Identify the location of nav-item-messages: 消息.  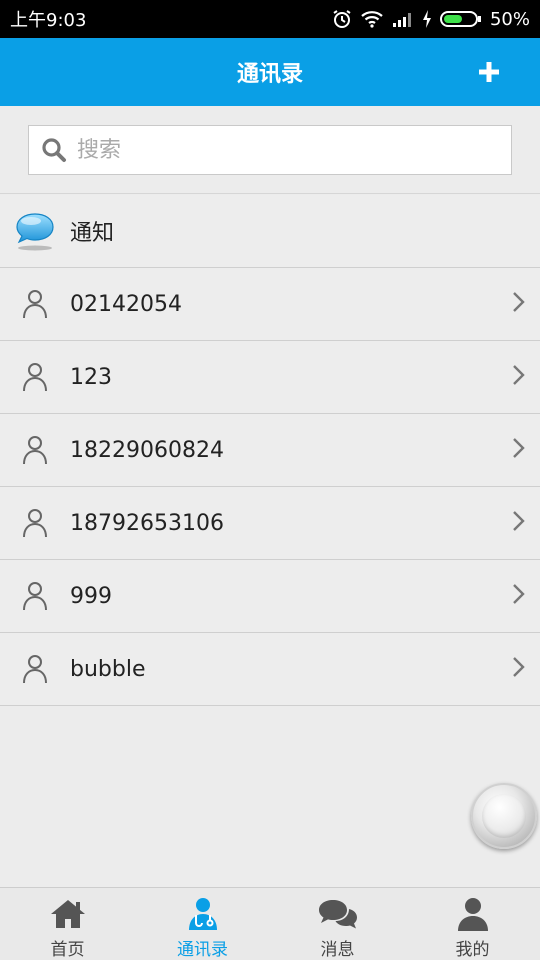
(337, 924).